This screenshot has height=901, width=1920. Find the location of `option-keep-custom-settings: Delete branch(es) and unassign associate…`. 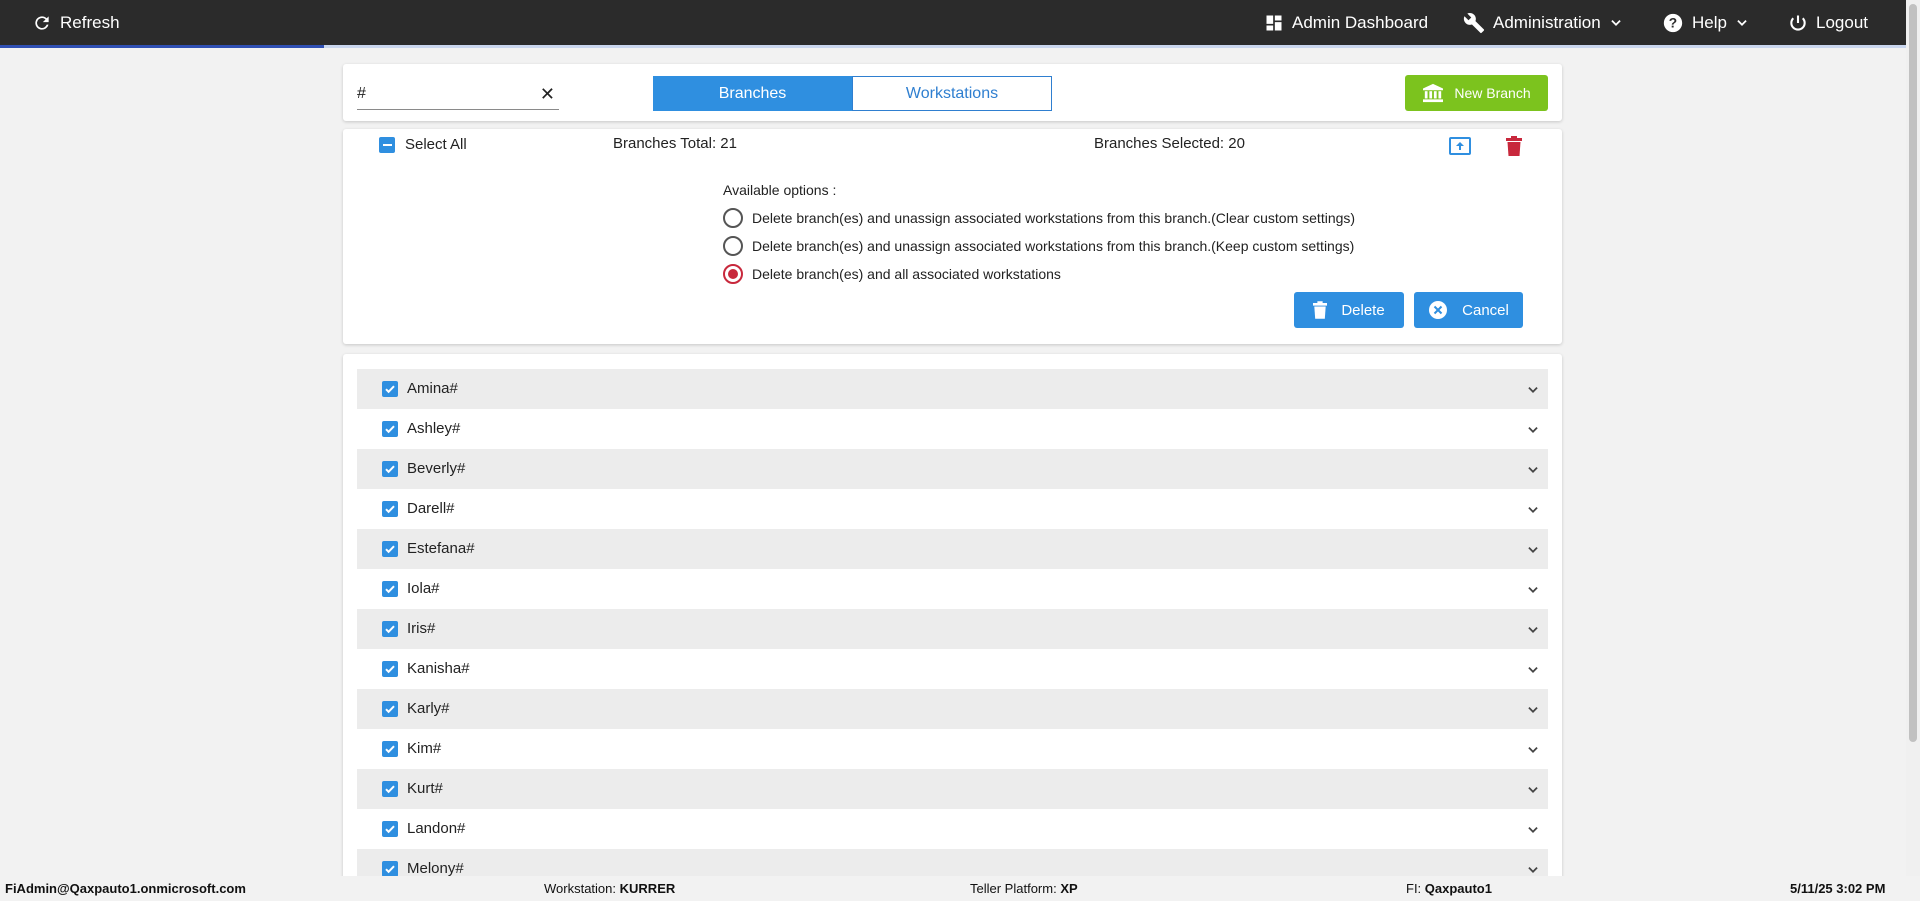

option-keep-custom-settings: Delete branch(es) and unassign associate… is located at coordinates (1038, 246).